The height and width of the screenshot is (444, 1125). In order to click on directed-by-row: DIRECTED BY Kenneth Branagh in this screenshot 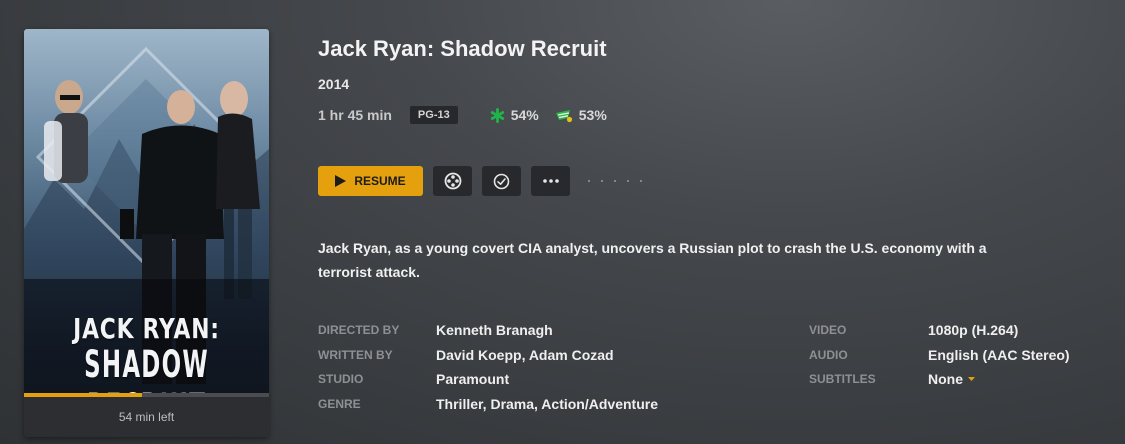, I will do `click(488, 330)`.